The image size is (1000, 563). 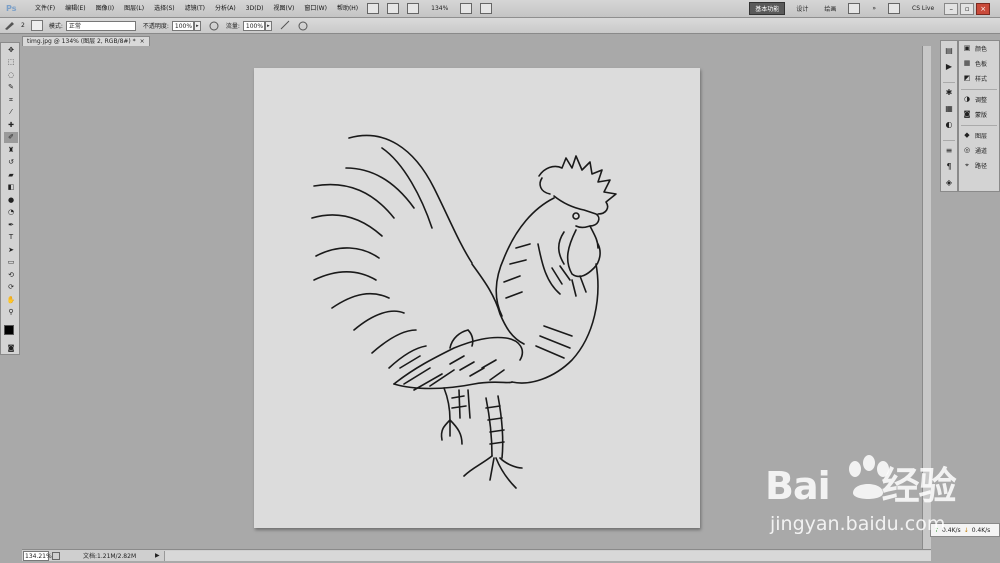 I want to click on brush-tool-icon: ✐, so click(x=11, y=137).